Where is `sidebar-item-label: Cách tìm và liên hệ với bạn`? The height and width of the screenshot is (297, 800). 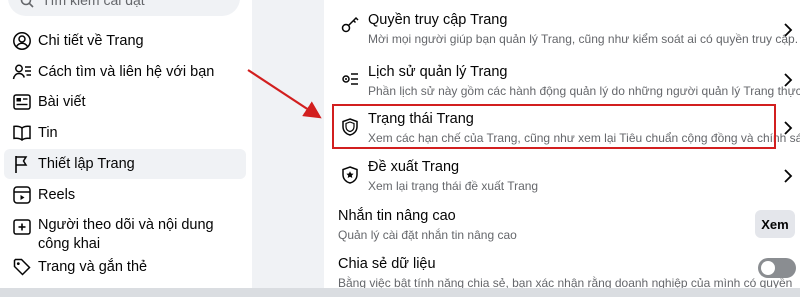
sidebar-item-label: Cách tìm và liên hệ với bạn is located at coordinates (126, 71).